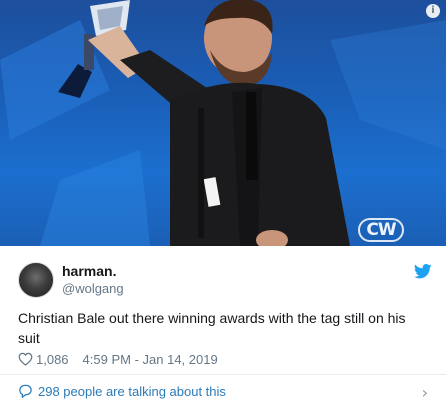 The width and height of the screenshot is (446, 404). Describe the element at coordinates (223, 374) in the screenshot. I see `divider` at that location.